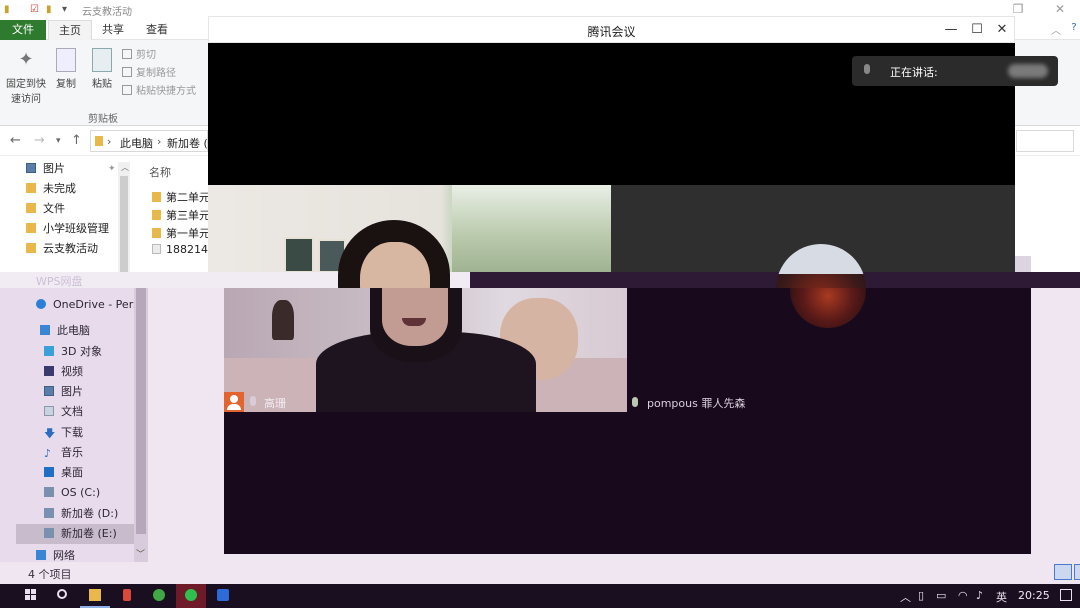  Describe the element at coordinates (49, 371) in the screenshot. I see `video-icon` at that location.